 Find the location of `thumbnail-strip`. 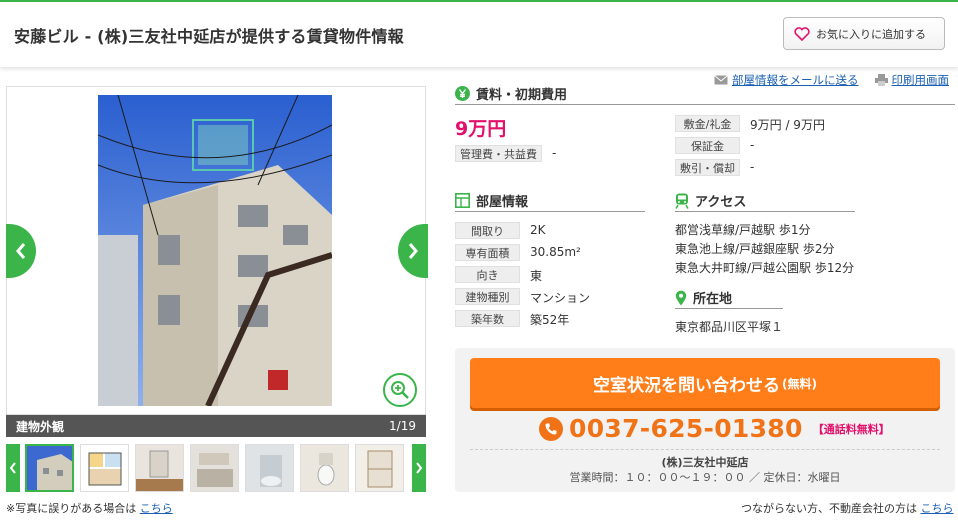

thumbnail-strip is located at coordinates (216, 468).